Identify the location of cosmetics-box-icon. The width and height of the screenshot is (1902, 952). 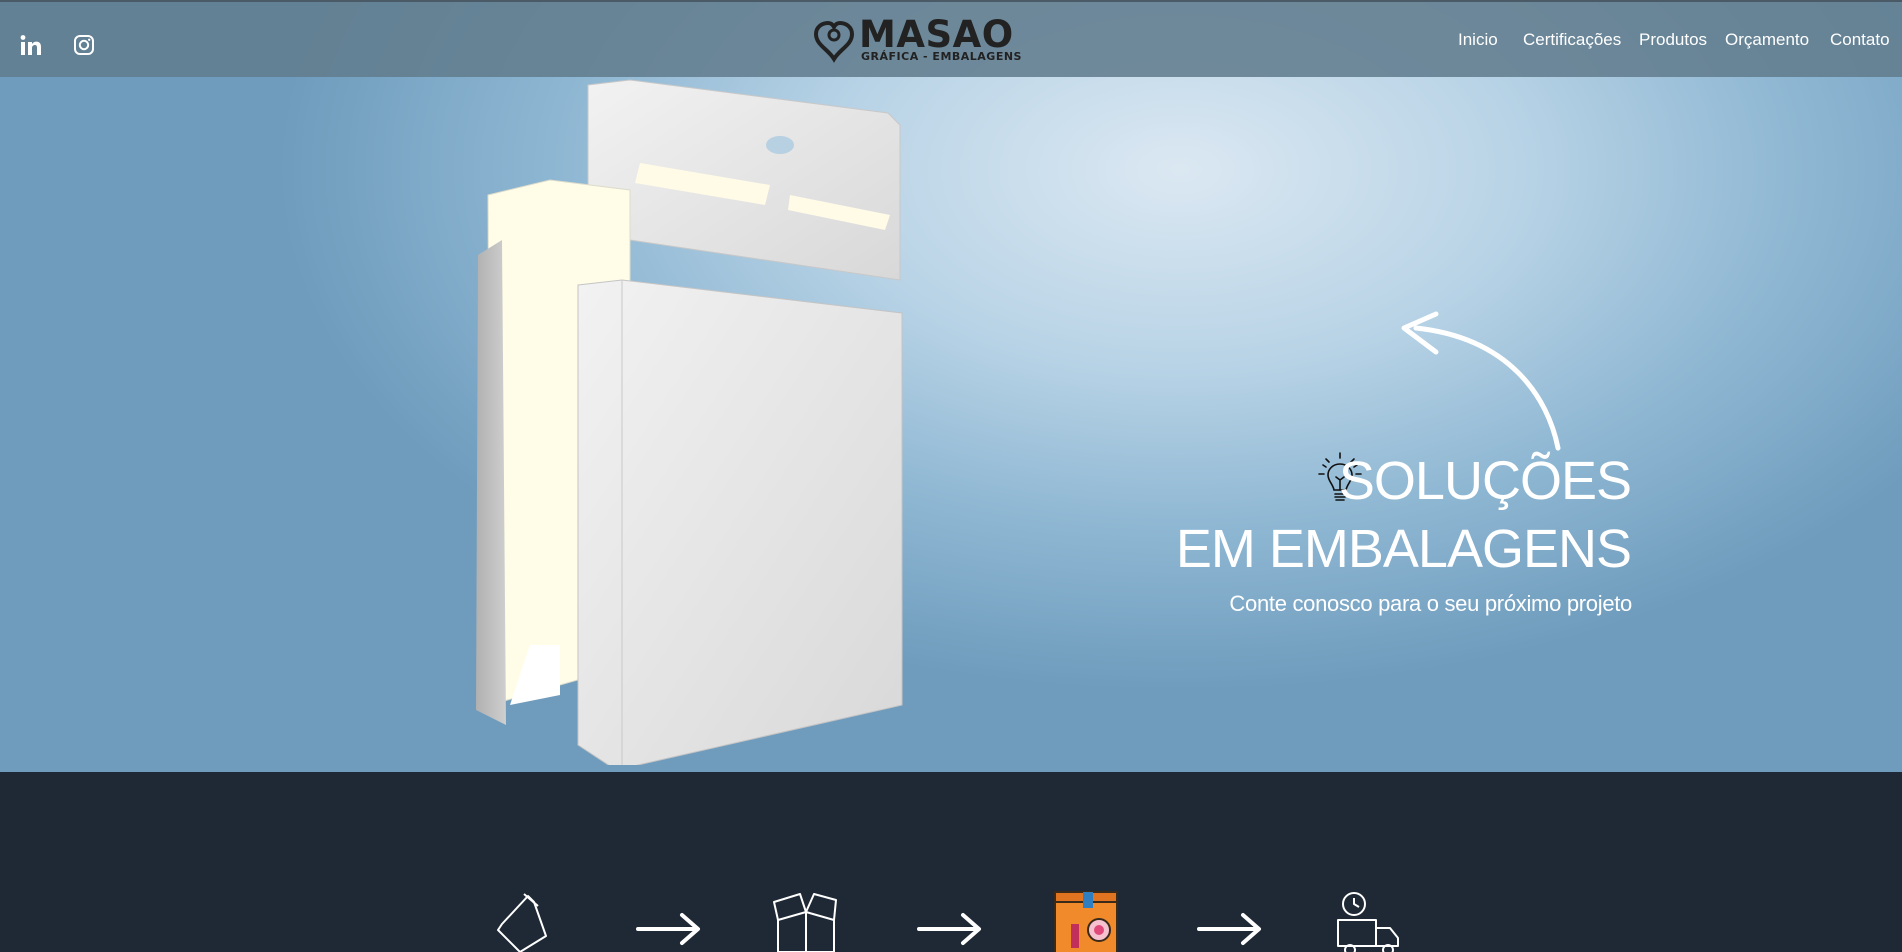
(1086, 921).